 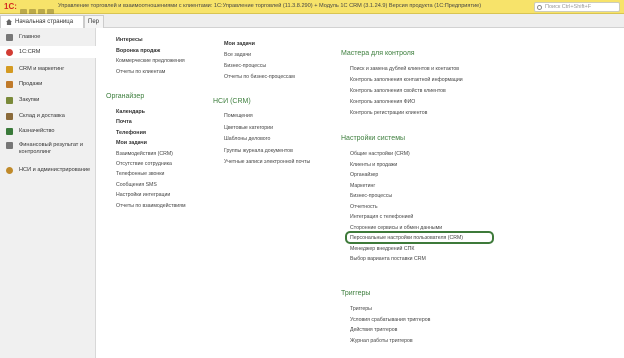 What do you see at coordinates (10, 6) in the screenshot?
I see `app-logo: 1С:` at bounding box center [10, 6].